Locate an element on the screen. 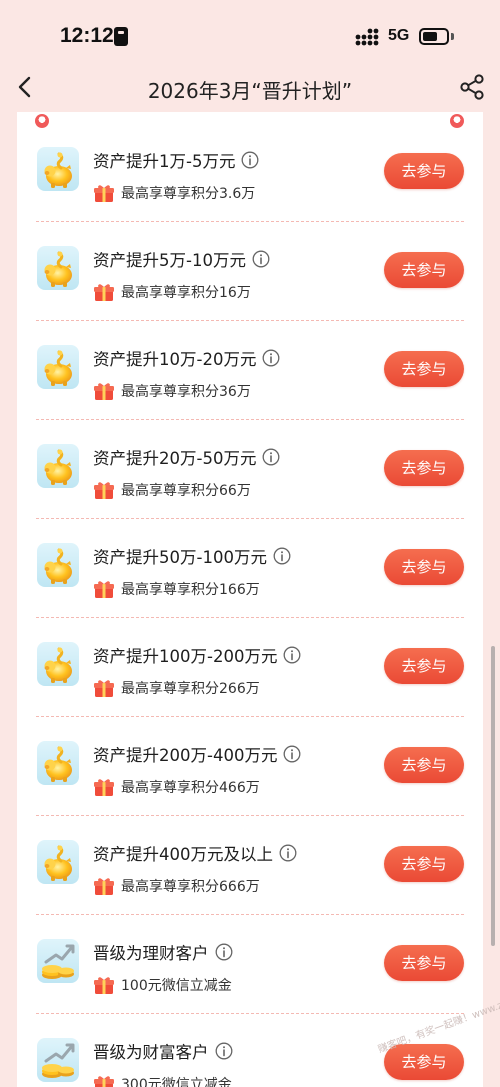 The height and width of the screenshot is (1087, 500). task-title: 晋级为财富客户 is located at coordinates (163, 1051).